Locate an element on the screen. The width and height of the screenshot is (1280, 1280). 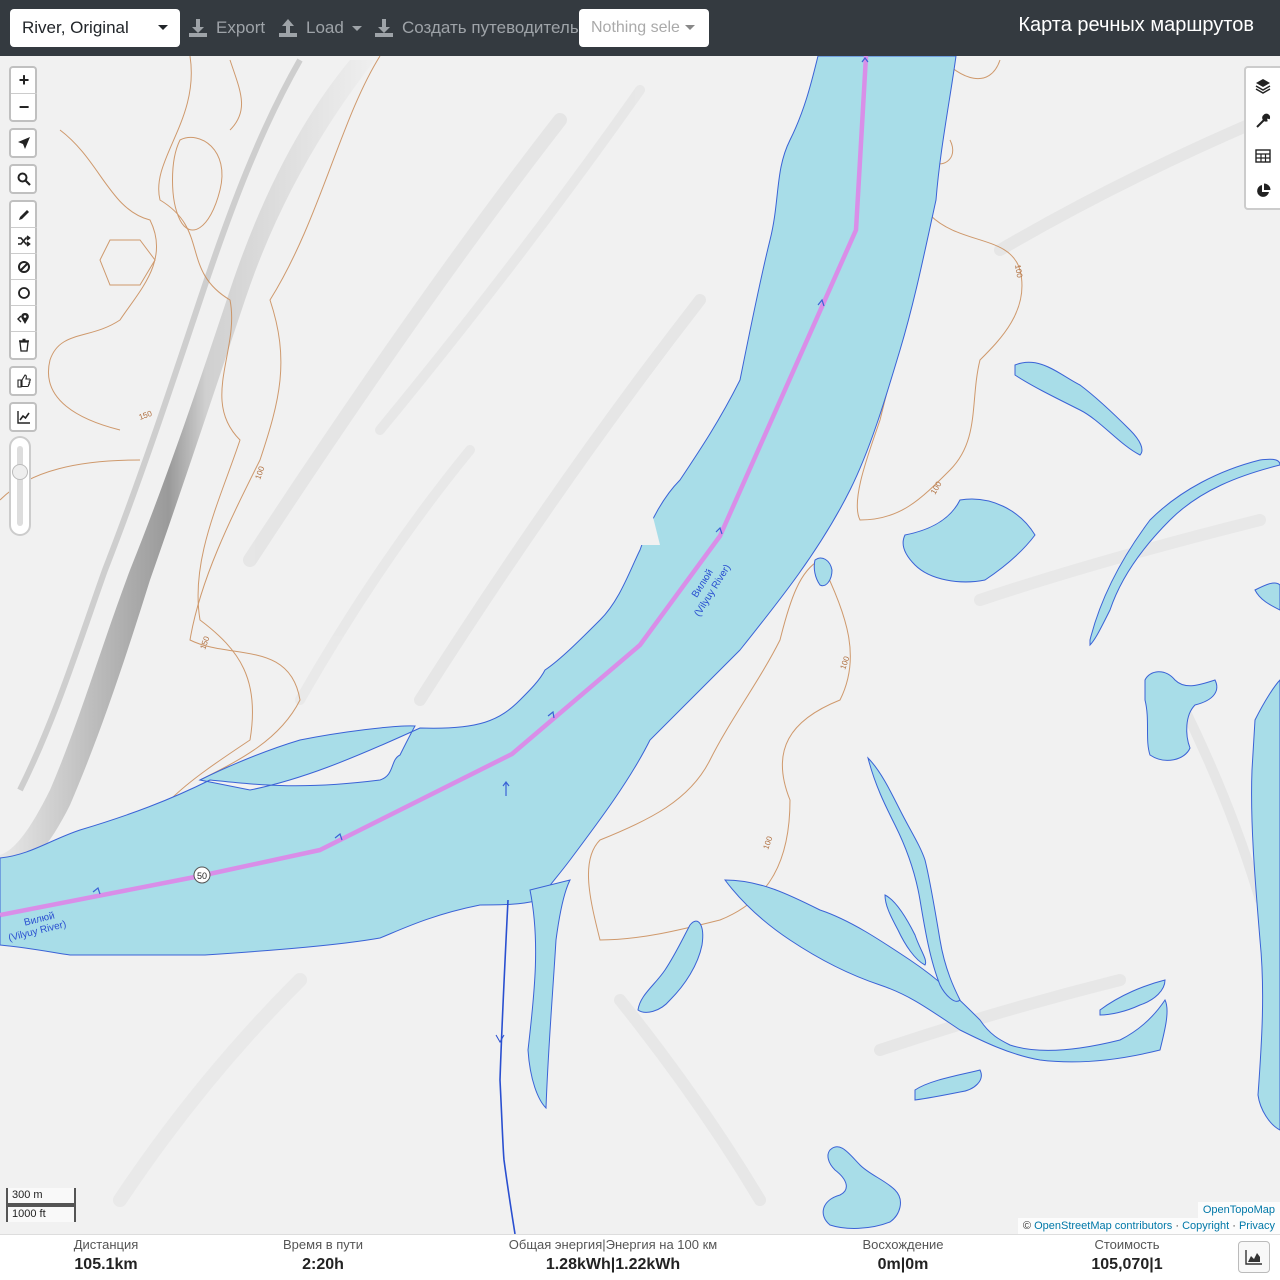
search-control is located at coordinates (23, 179).